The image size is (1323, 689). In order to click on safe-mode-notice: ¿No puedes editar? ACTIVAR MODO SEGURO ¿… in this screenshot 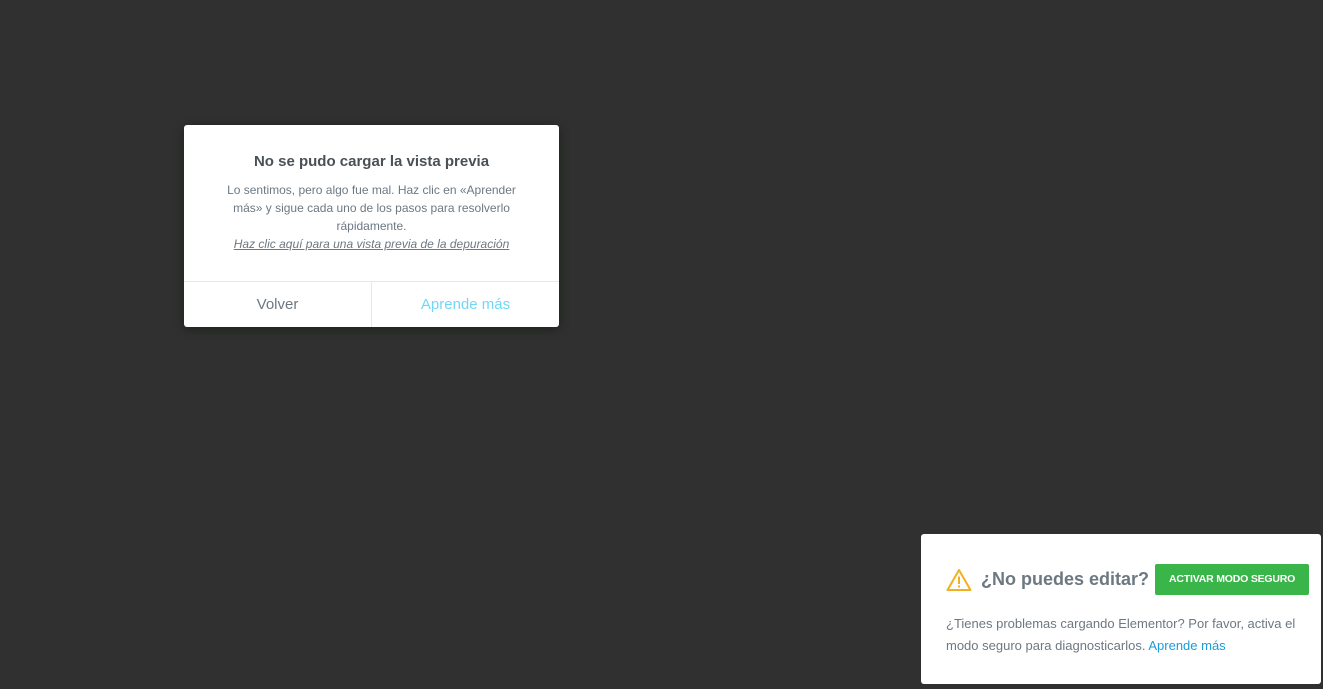, I will do `click(1121, 609)`.